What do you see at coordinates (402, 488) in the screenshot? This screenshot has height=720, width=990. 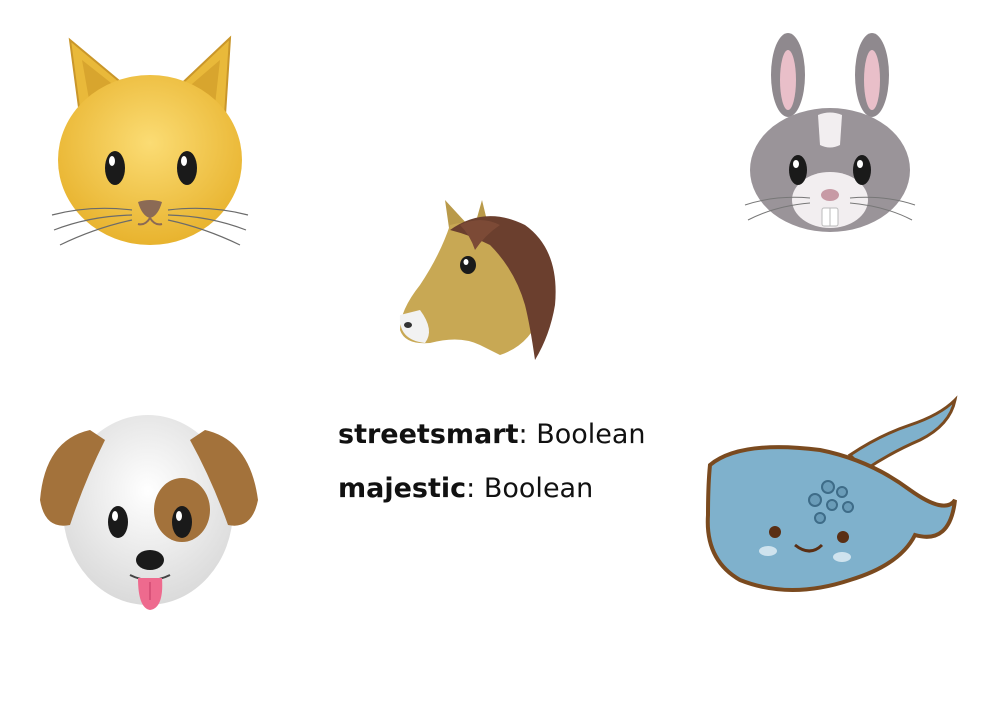 I see `property-name: majestic` at bounding box center [402, 488].